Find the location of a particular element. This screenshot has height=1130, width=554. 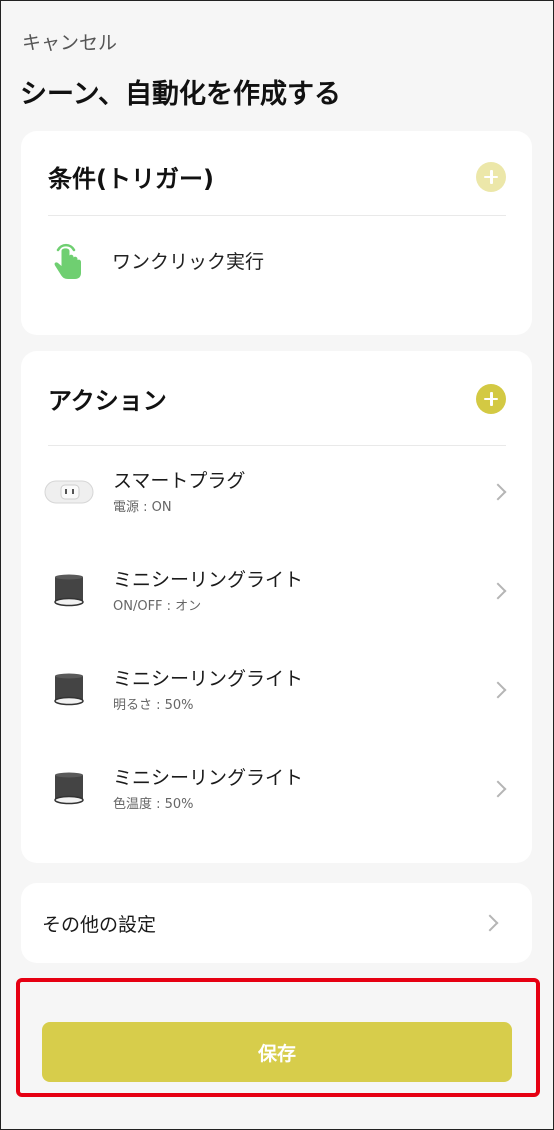

other-settings-row: その他の設定 is located at coordinates (272, 923).